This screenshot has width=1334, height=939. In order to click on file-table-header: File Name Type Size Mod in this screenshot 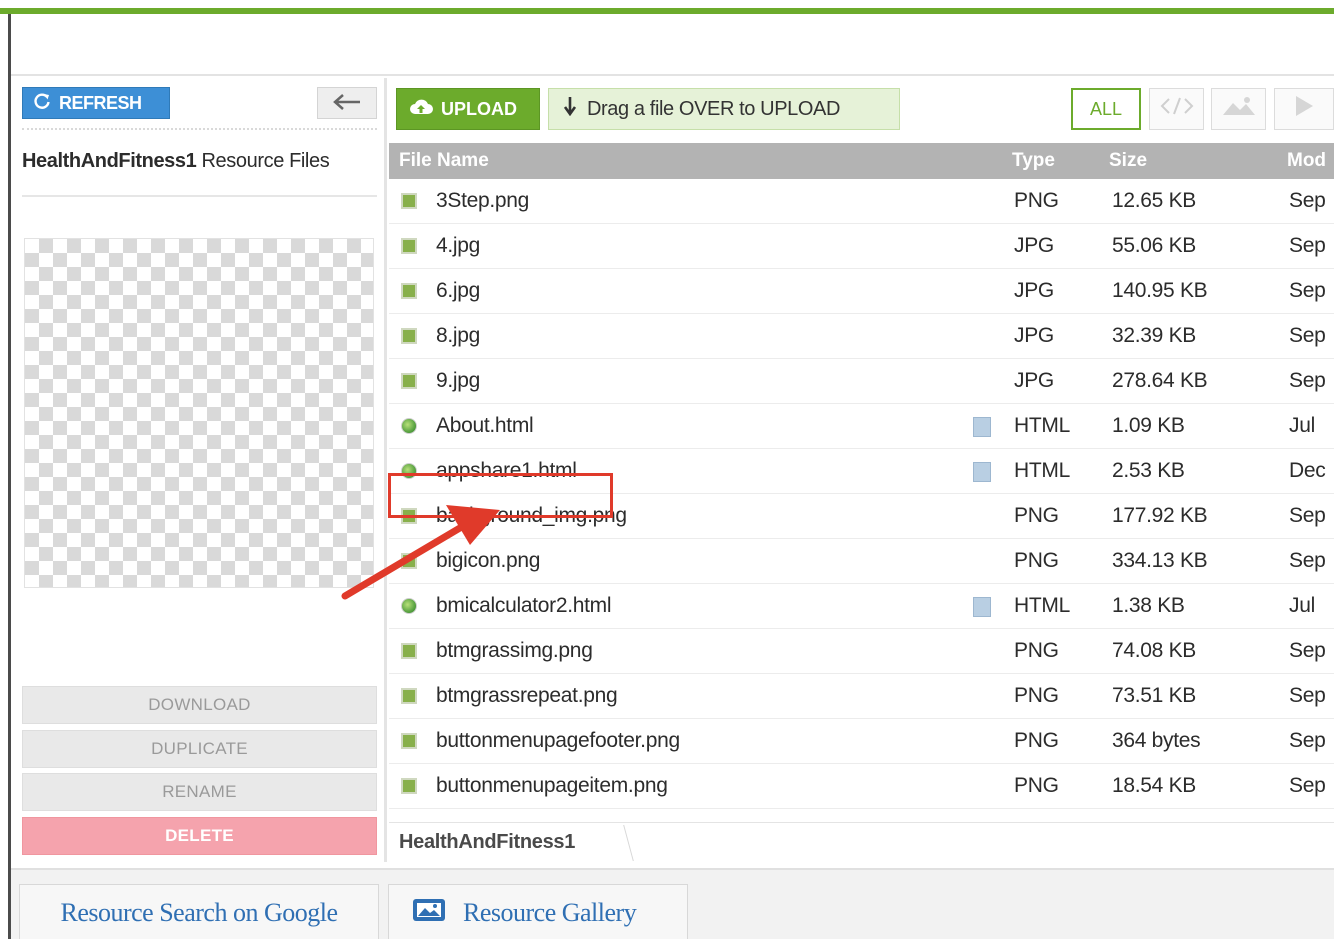, I will do `click(861, 161)`.